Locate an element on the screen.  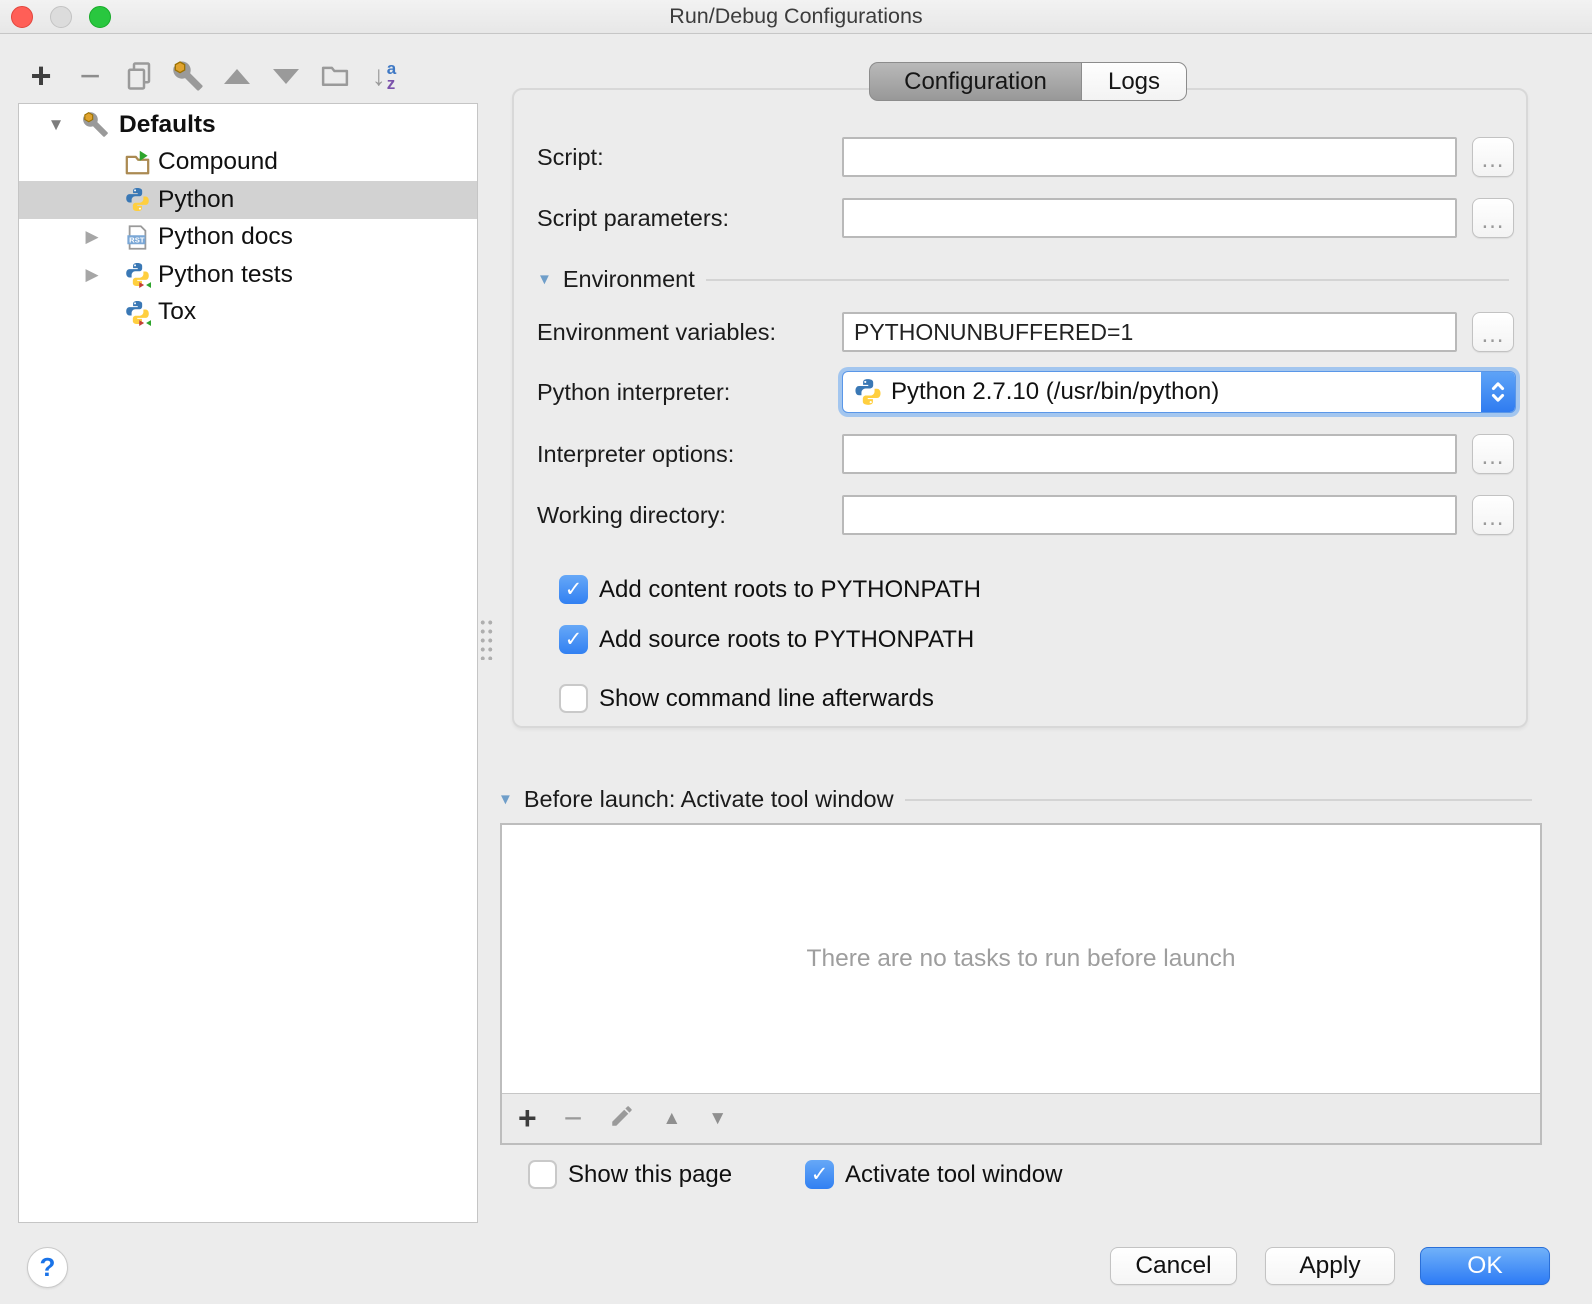
edit-task-button is located at coordinates (622, 1118).